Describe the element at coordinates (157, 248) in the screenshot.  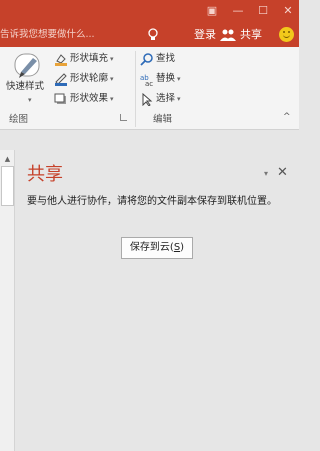
I see `save-to-cloud-button: 保存到云(S)` at that location.